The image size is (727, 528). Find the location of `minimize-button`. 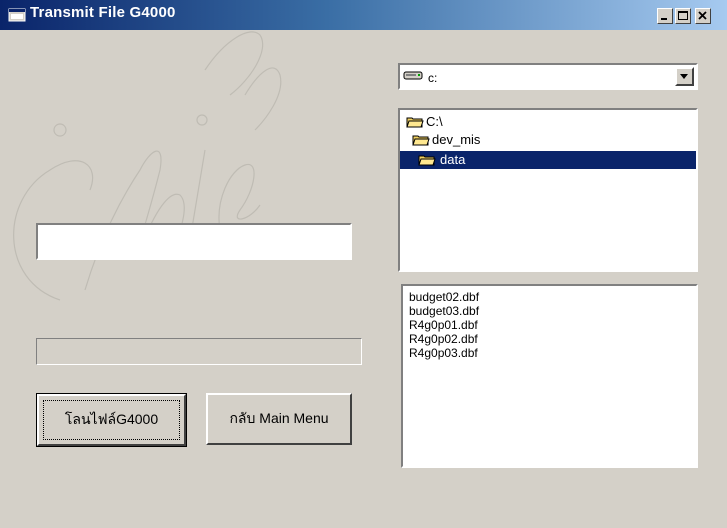

minimize-button is located at coordinates (665, 16).